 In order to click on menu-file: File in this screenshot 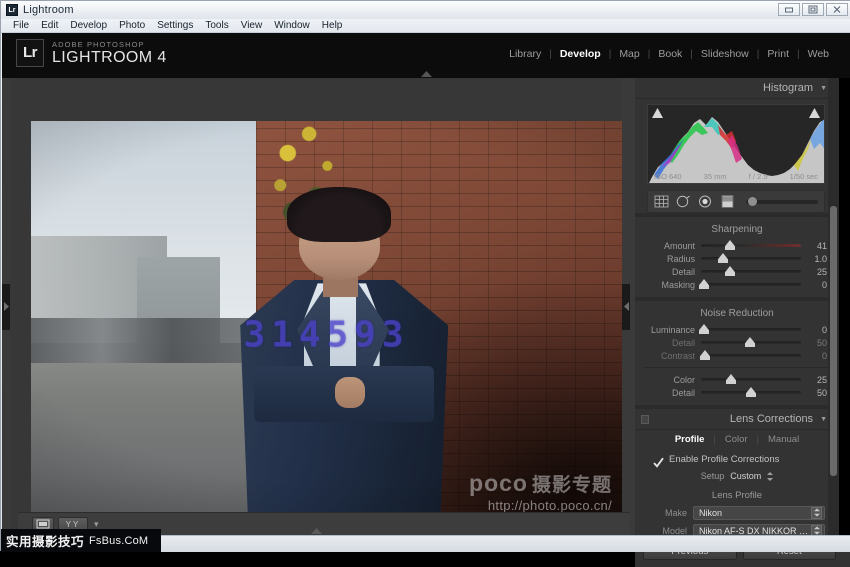, I will do `click(21, 26)`.